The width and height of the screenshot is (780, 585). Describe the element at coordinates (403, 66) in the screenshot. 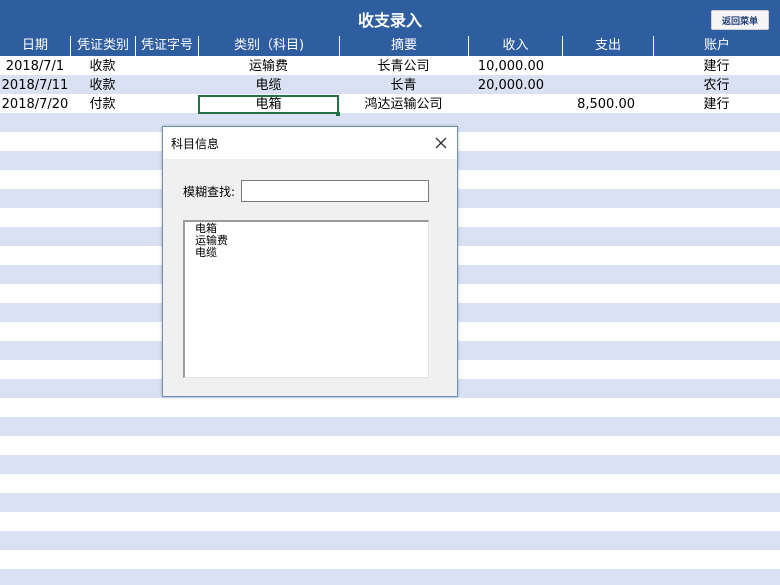

I see `cell-summary: 长青公司` at that location.